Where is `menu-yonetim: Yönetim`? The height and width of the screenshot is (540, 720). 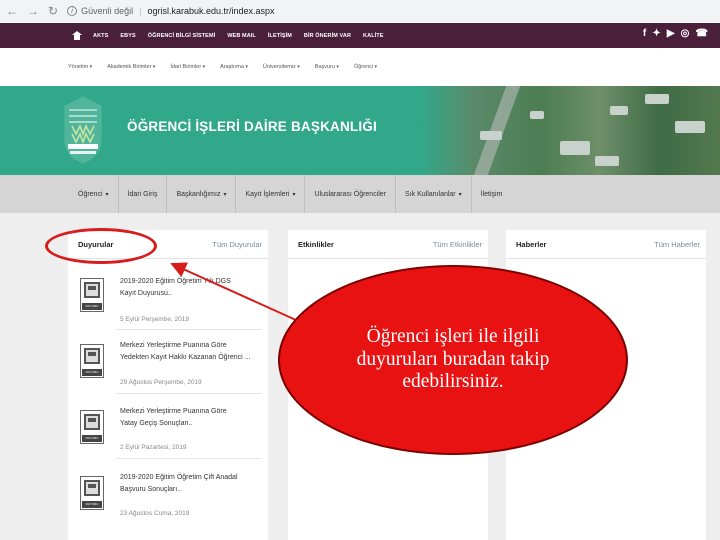
menu-yonetim: Yönetim is located at coordinates (80, 67).